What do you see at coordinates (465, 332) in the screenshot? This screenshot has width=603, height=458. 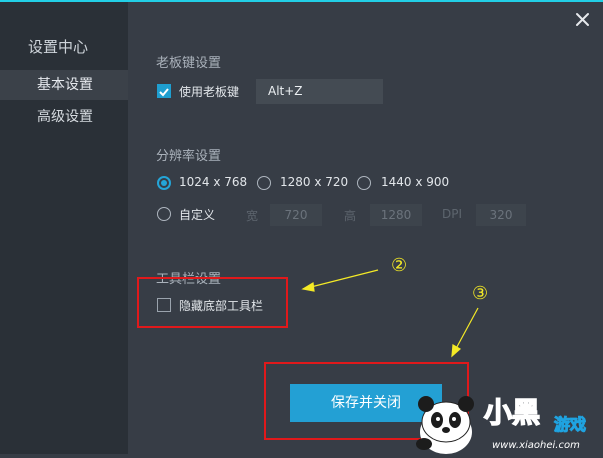 I see `arrow-to-save` at bounding box center [465, 332].